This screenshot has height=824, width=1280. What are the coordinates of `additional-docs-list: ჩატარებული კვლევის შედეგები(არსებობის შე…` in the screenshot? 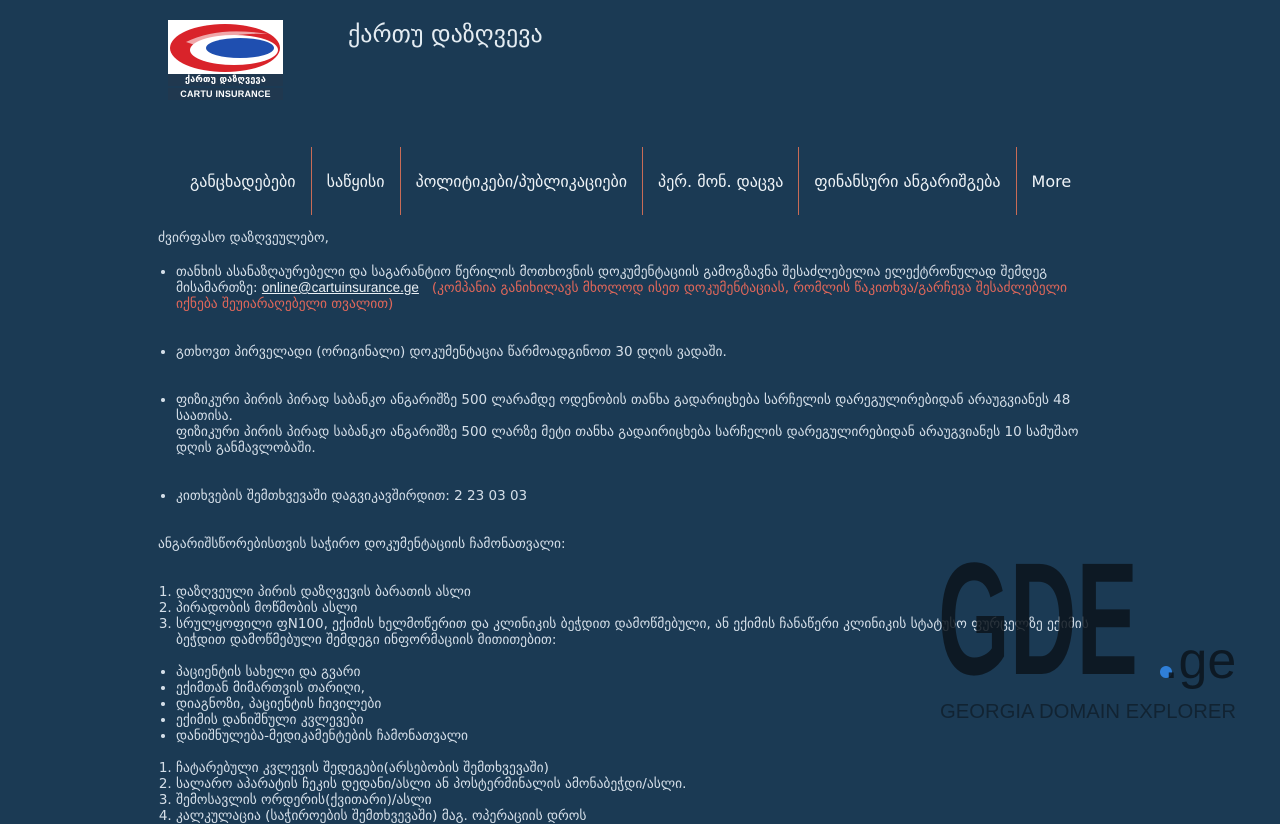 It's located at (630, 792).